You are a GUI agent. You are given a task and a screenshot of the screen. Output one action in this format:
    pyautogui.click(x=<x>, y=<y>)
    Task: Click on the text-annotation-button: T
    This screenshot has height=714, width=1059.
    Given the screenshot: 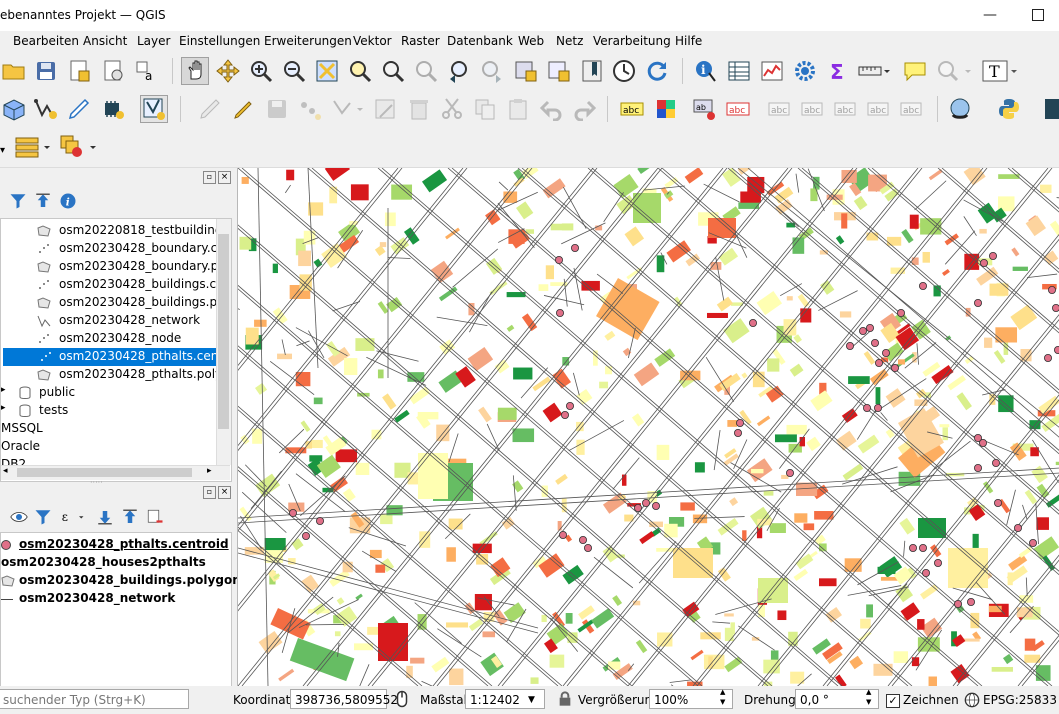 What is the action you would take?
    pyautogui.click(x=1001, y=71)
    